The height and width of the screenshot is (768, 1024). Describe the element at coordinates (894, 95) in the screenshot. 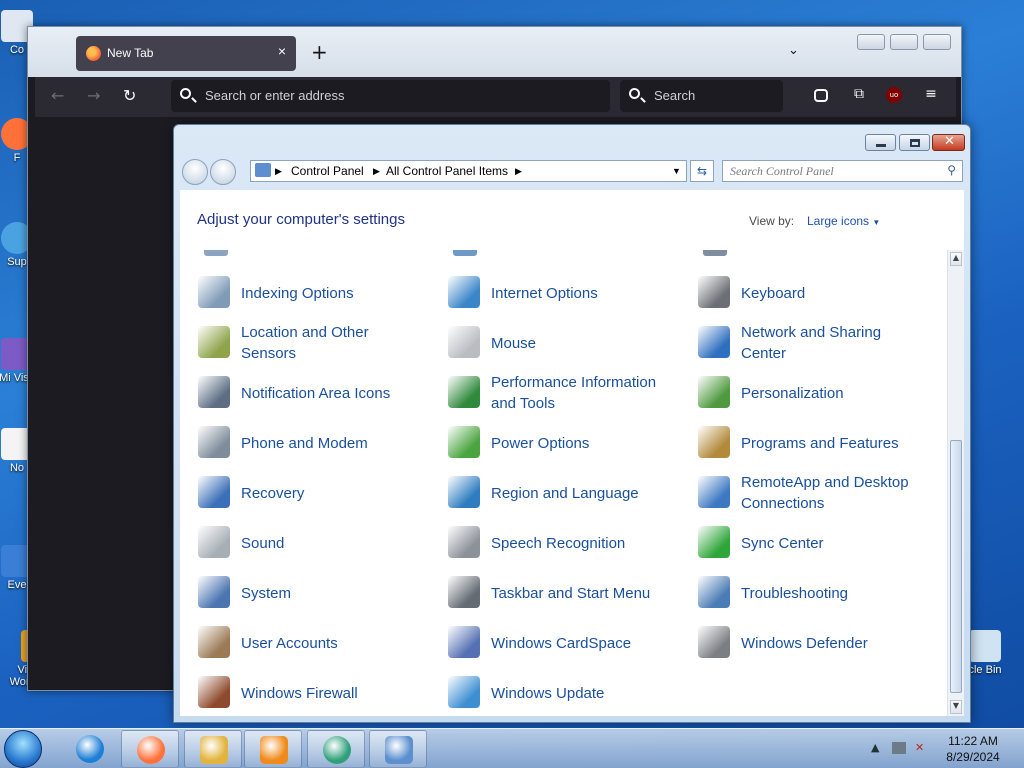

I see `ublock-icon: uo` at that location.